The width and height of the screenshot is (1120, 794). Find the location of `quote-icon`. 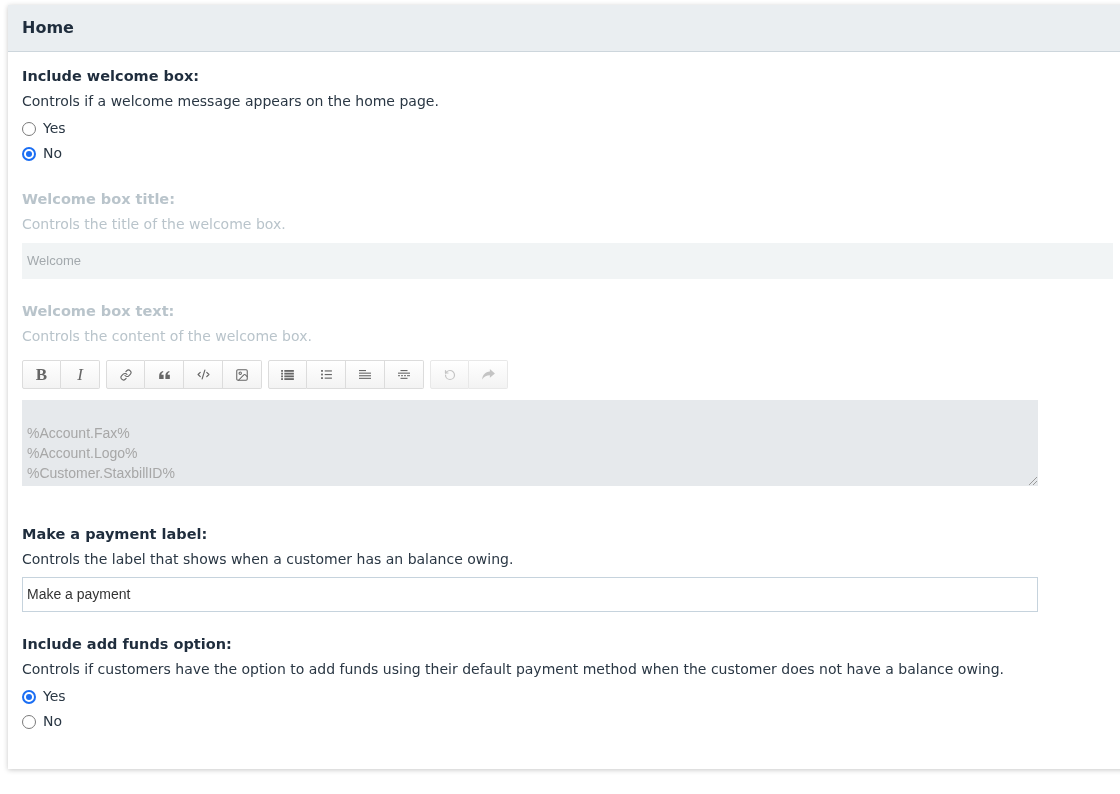

quote-icon is located at coordinates (164, 374).